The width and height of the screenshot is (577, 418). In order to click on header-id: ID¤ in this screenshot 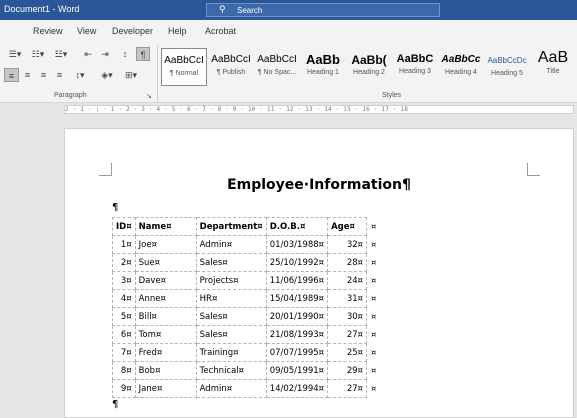, I will do `click(124, 226)`.